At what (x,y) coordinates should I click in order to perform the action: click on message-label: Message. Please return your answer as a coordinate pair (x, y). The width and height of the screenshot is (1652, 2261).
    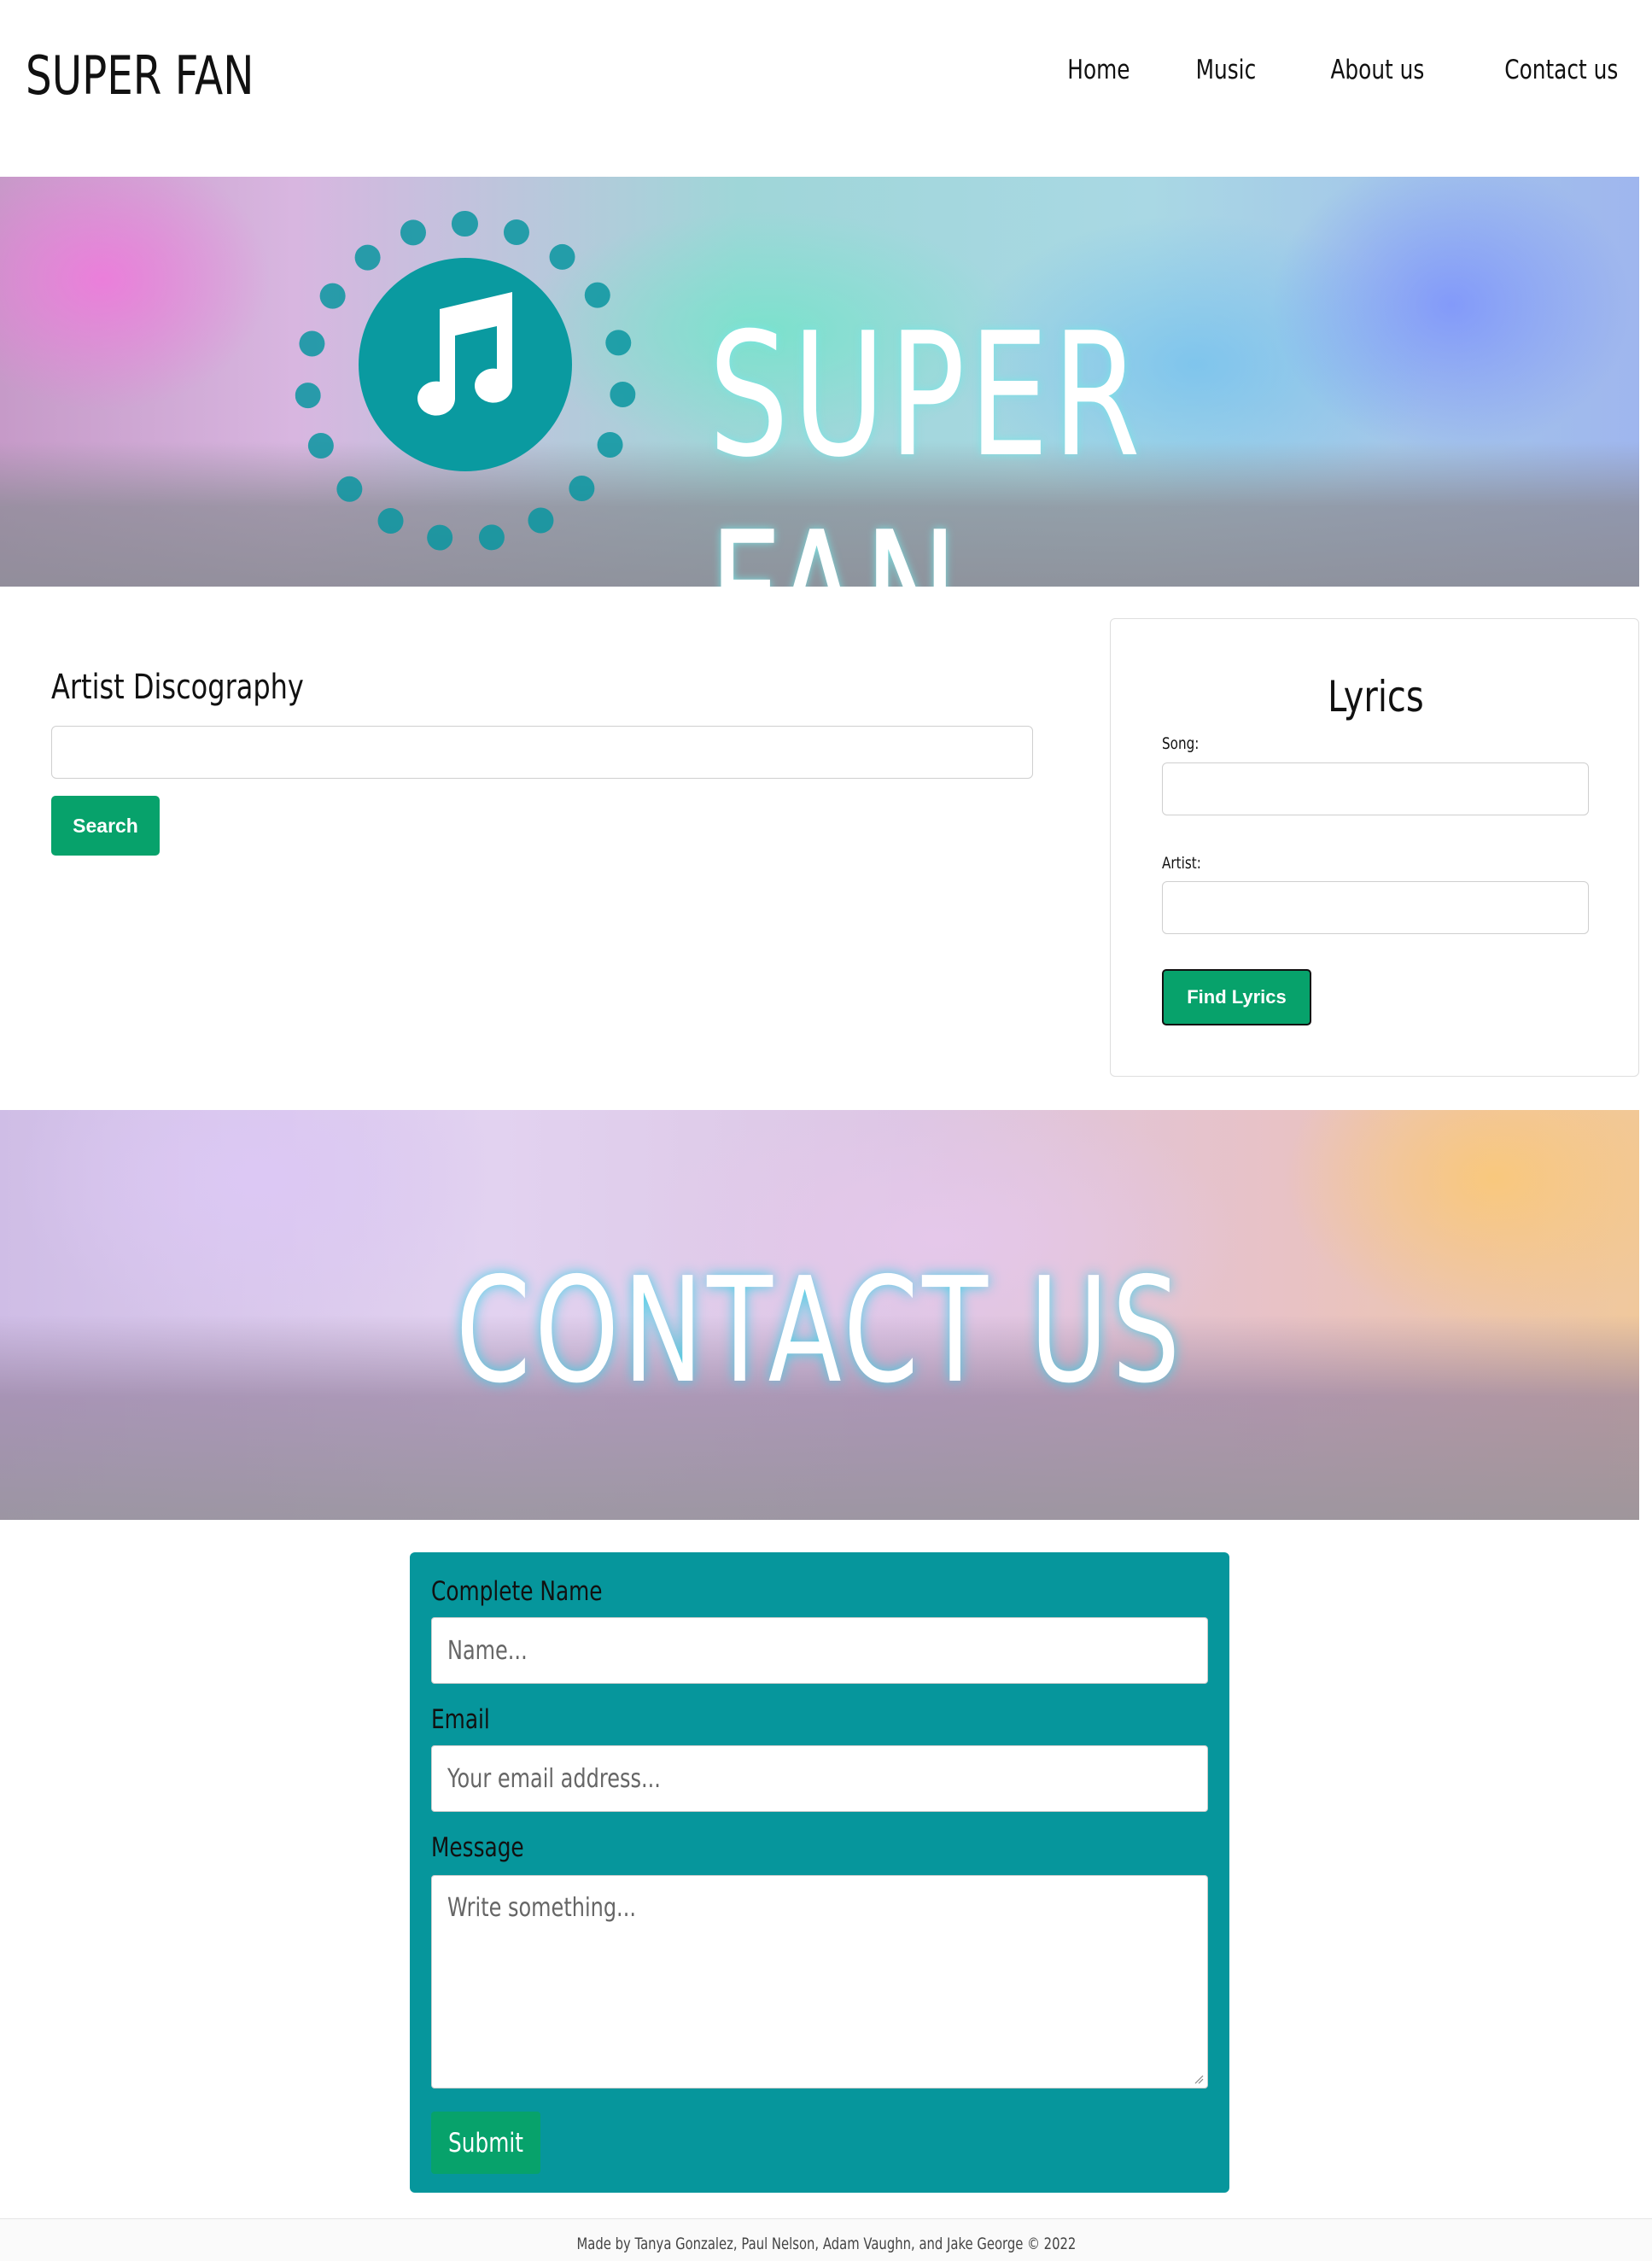
    Looking at the image, I should click on (477, 1848).